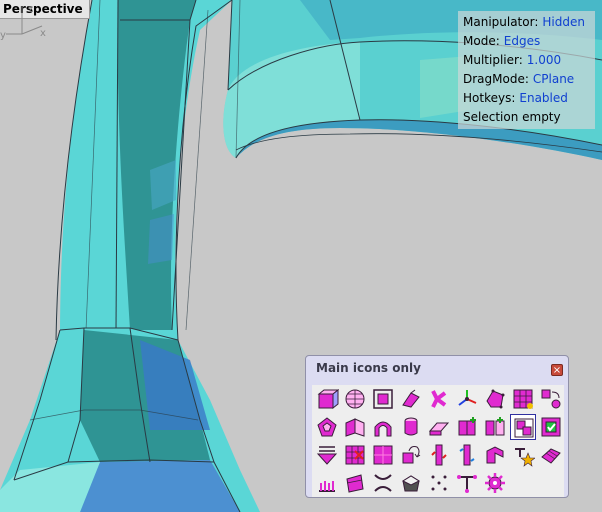 This screenshot has height=512, width=602. What do you see at coordinates (522, 41) in the screenshot?
I see `mode-value: Edges` at bounding box center [522, 41].